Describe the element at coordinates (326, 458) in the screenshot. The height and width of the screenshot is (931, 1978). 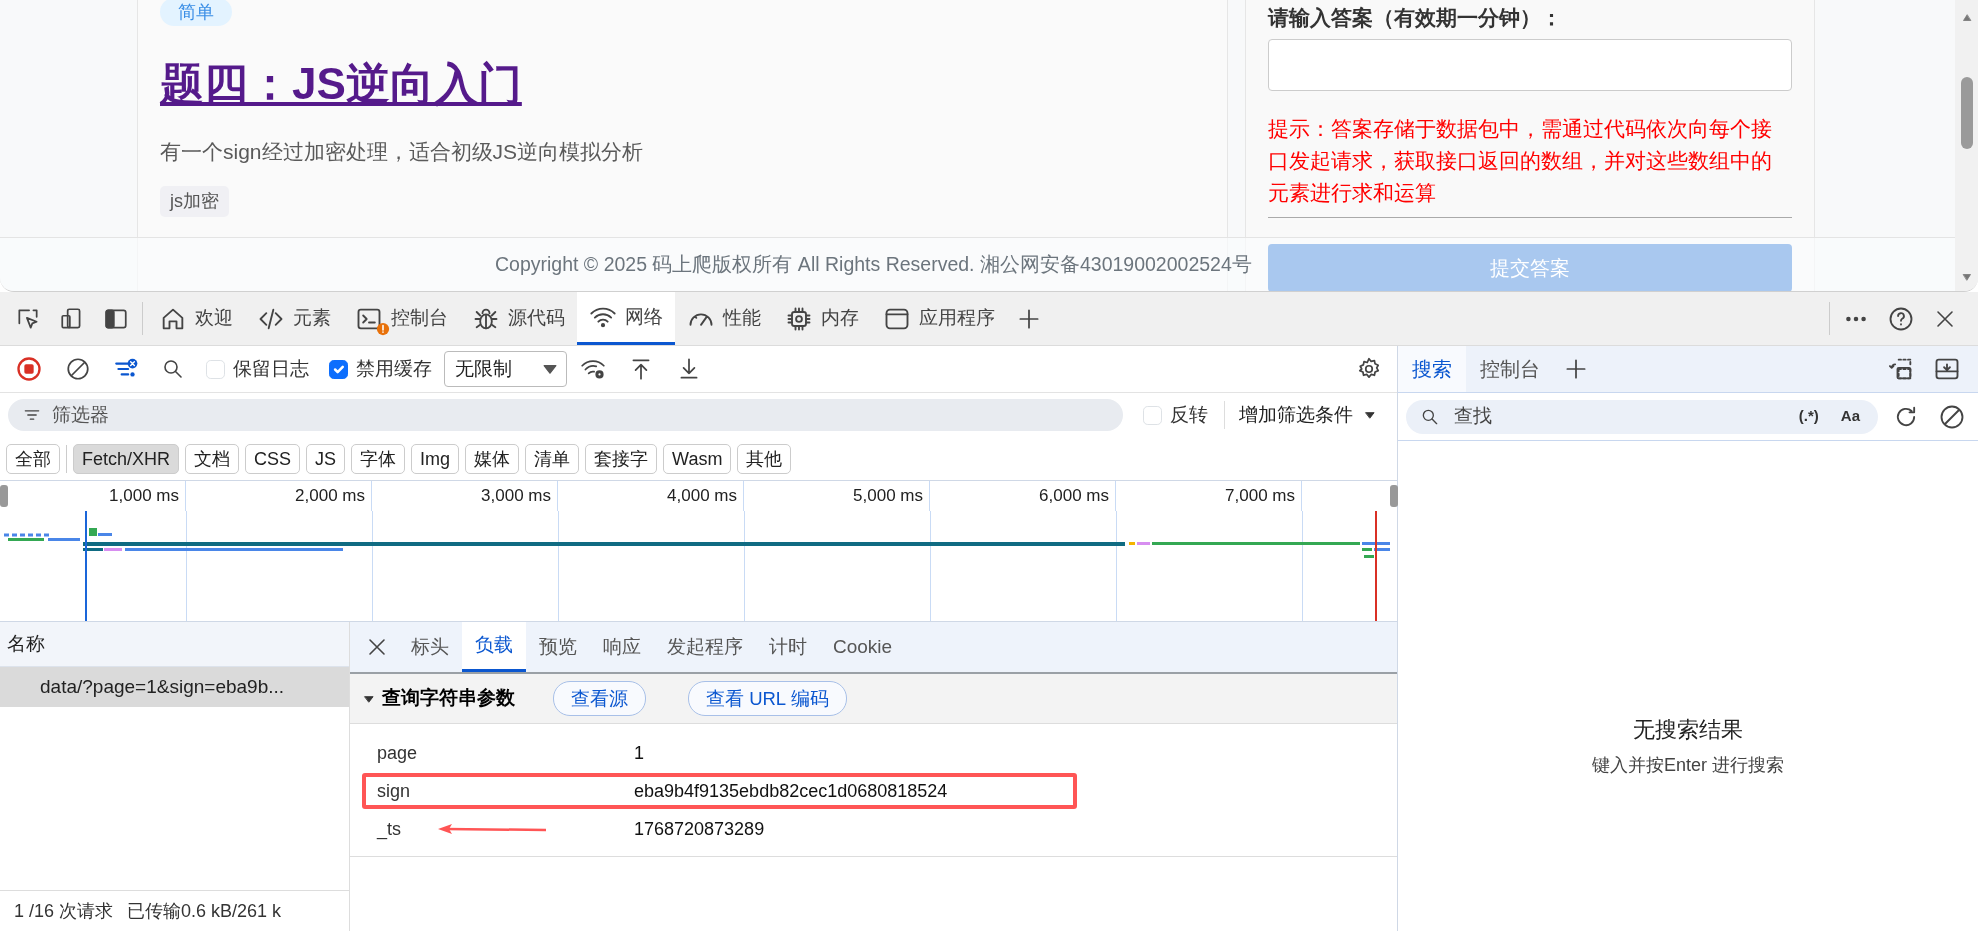
I see `type-filter-button: JS` at that location.